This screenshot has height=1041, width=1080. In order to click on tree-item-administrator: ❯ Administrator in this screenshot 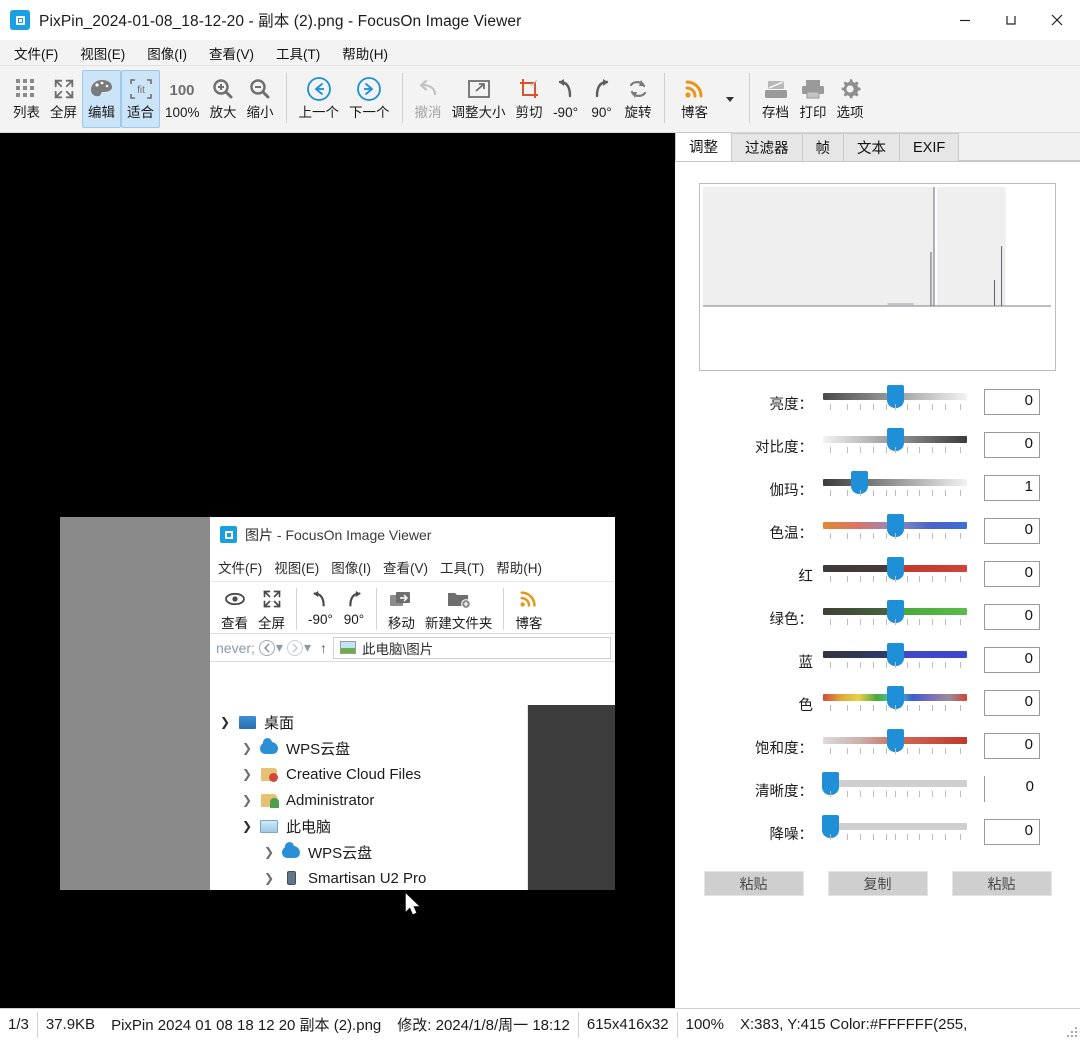, I will do `click(368, 800)`.